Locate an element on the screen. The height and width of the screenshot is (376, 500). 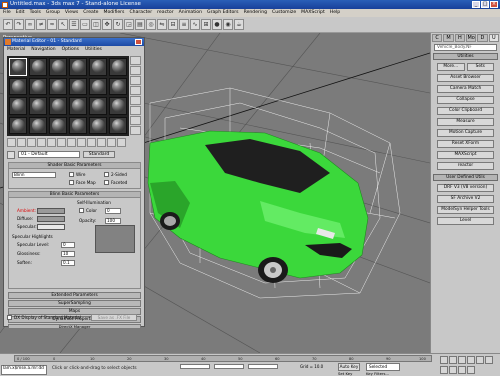
scale-icon: ◲ is located at coordinates (129, 24).